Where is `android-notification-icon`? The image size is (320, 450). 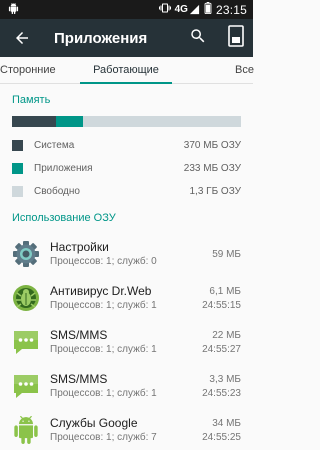
android-notification-icon is located at coordinates (13, 9).